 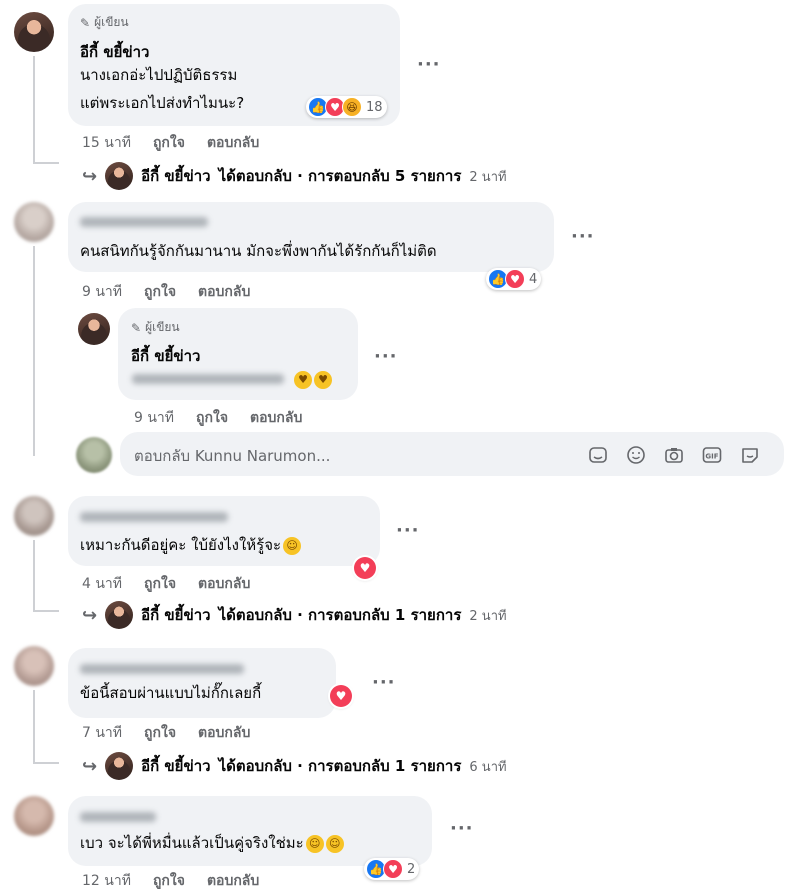 What do you see at coordinates (334, 843) in the screenshot?
I see `hugging-face-icon: ☺` at bounding box center [334, 843].